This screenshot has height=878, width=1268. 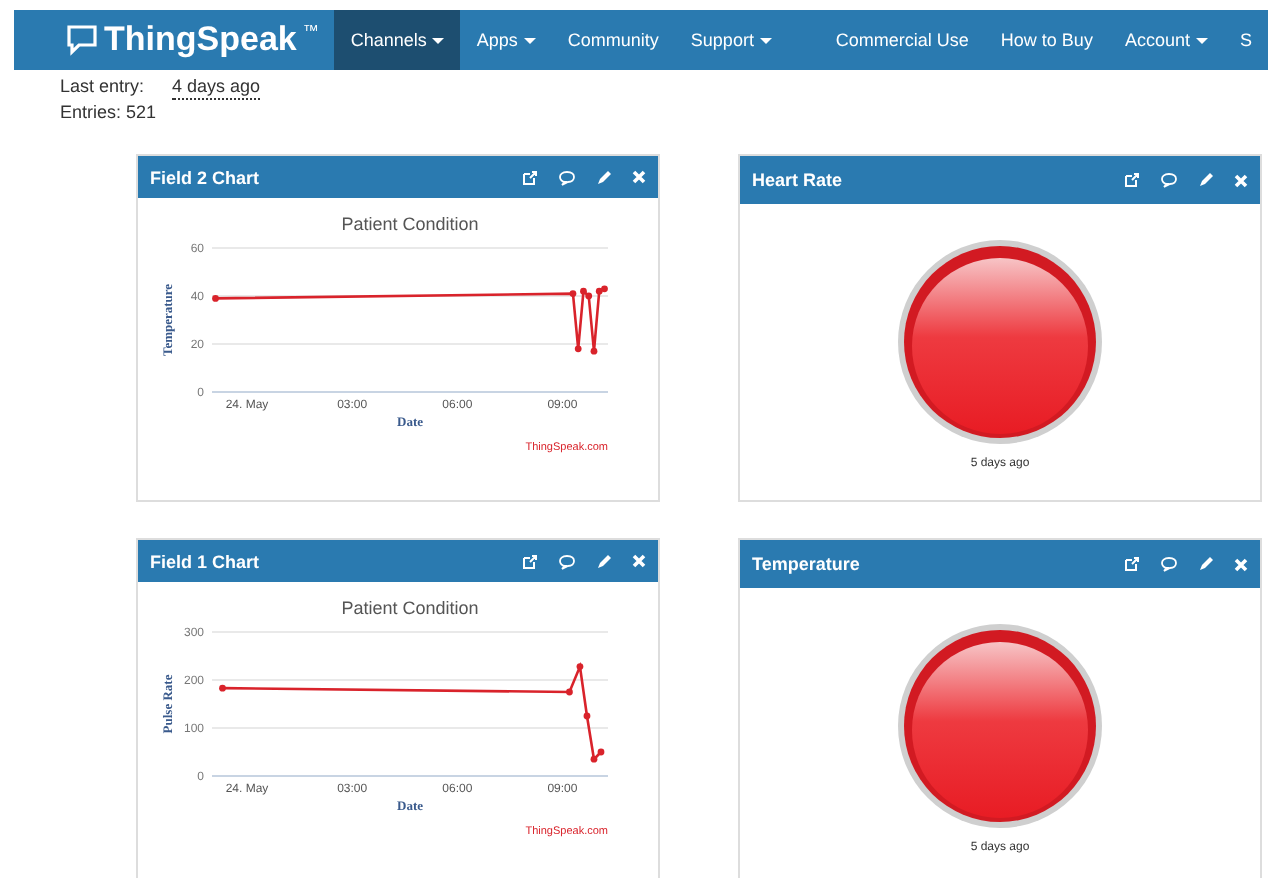 What do you see at coordinates (1166, 40) in the screenshot?
I see `nav-menu-item: Account` at bounding box center [1166, 40].